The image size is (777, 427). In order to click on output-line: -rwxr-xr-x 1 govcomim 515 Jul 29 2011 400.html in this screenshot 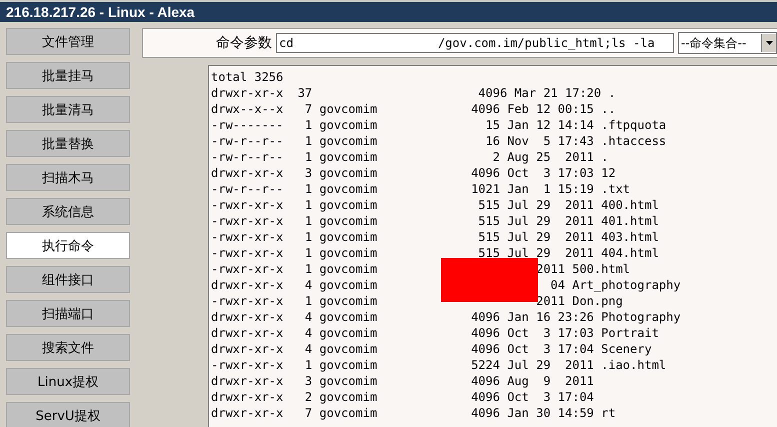, I will do `click(435, 205)`.